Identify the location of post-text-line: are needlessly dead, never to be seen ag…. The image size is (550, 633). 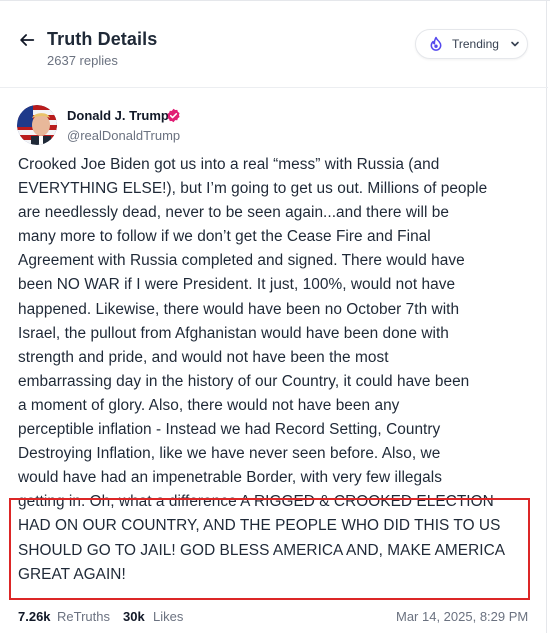
(233, 213).